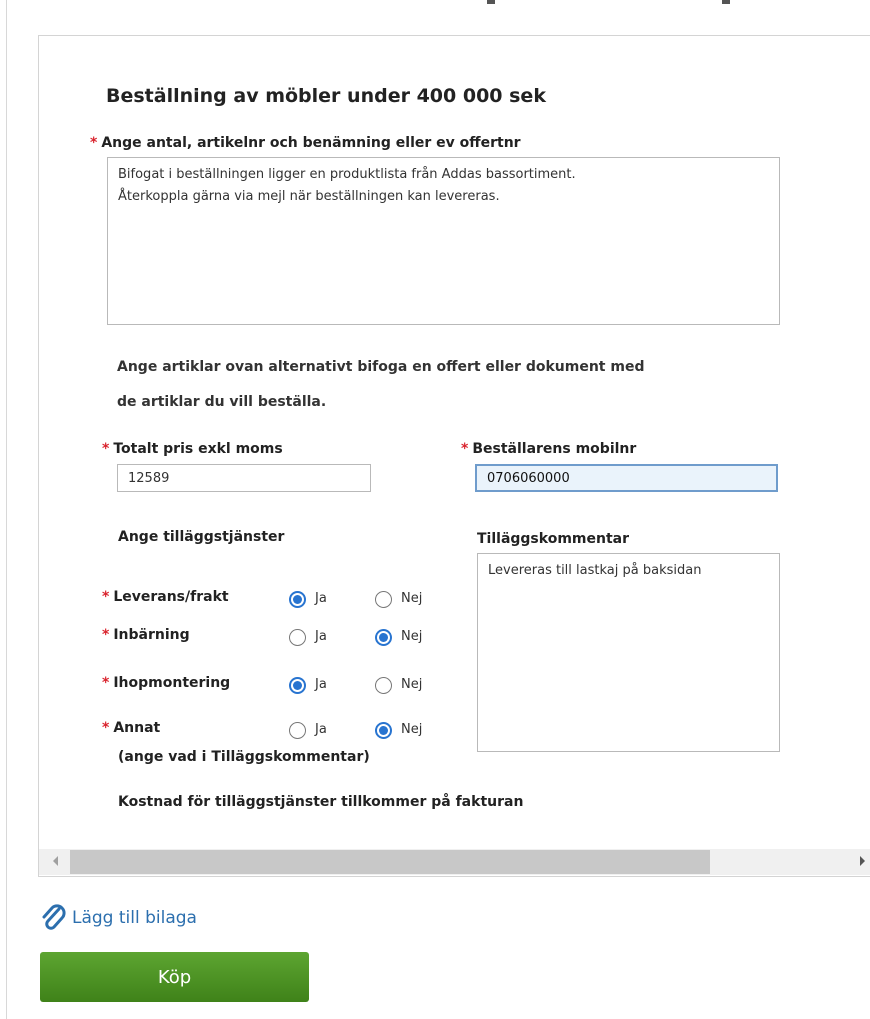 The image size is (870, 1019). Describe the element at coordinates (146, 635) in the screenshot. I see `service-label: * Inbärning` at that location.